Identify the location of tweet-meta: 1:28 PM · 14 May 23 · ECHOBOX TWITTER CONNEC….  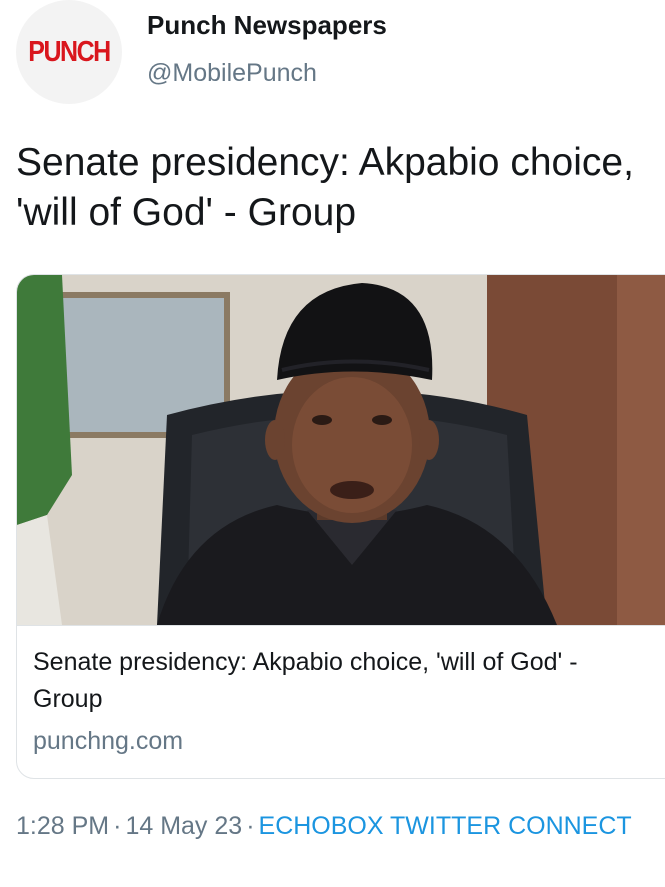
(331, 826).